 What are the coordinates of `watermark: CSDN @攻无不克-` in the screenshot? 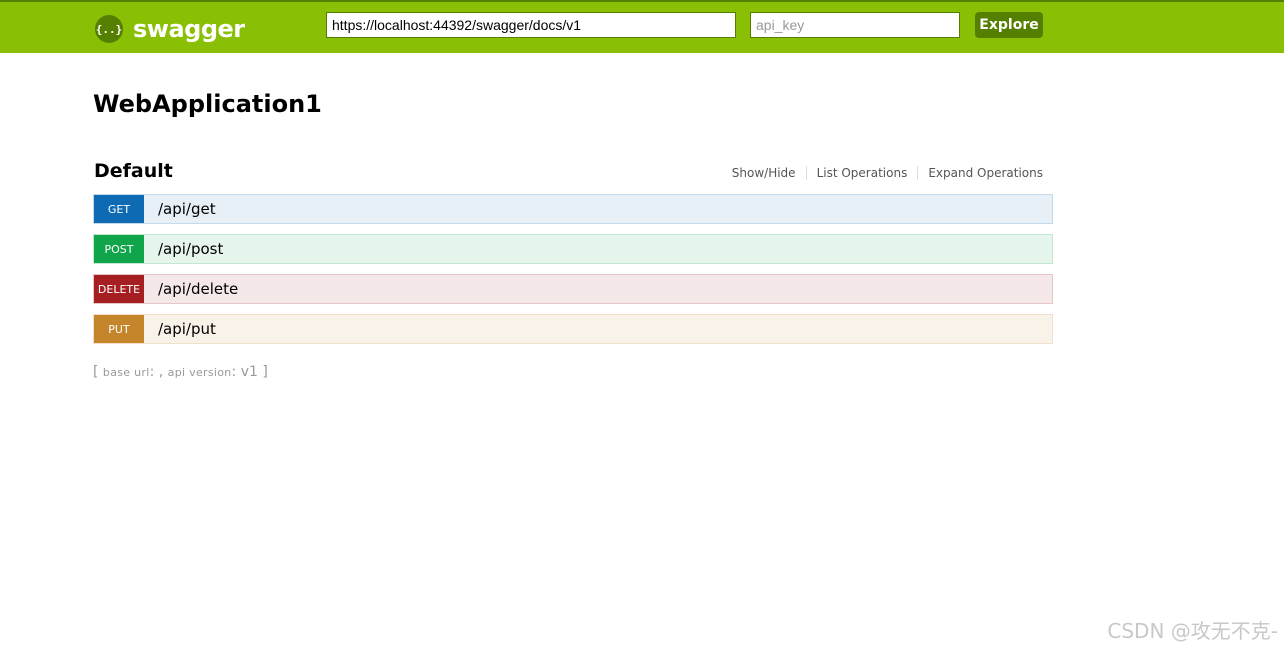 It's located at (1192, 631).